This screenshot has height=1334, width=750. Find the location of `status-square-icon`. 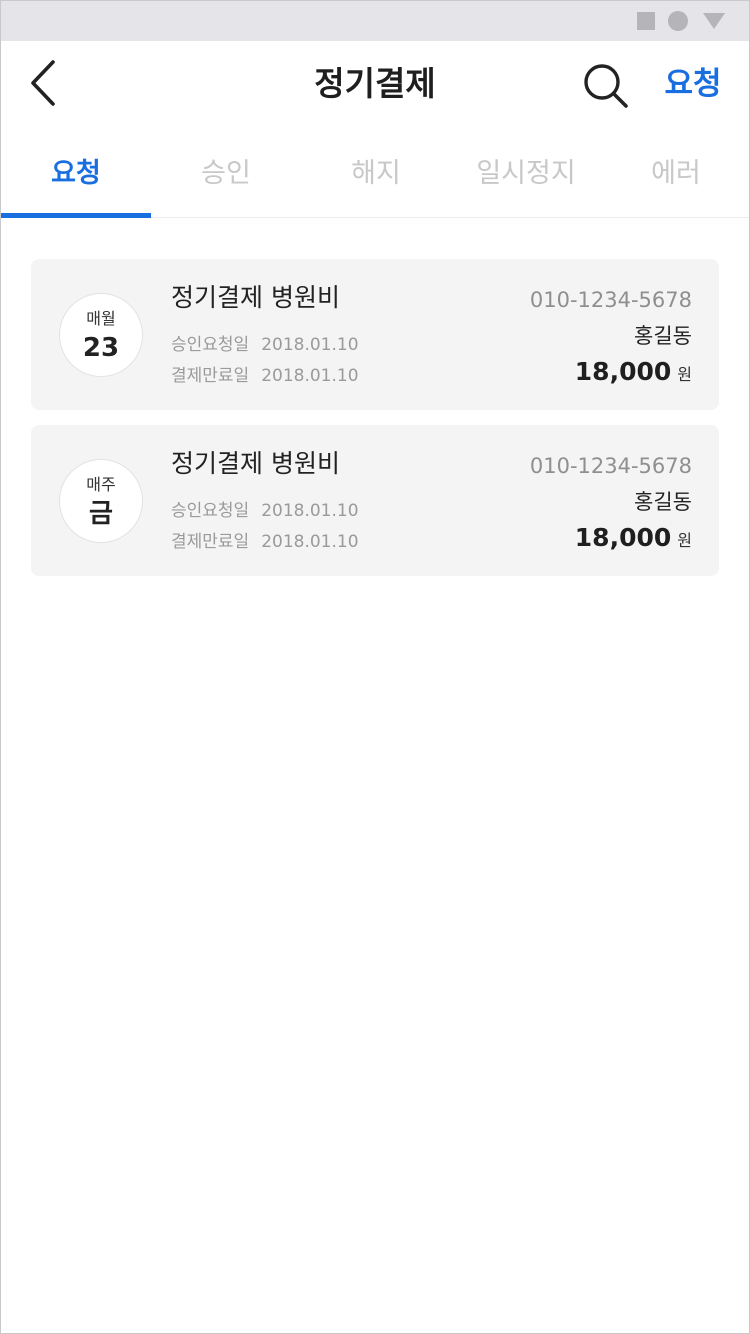

status-square-icon is located at coordinates (646, 21).